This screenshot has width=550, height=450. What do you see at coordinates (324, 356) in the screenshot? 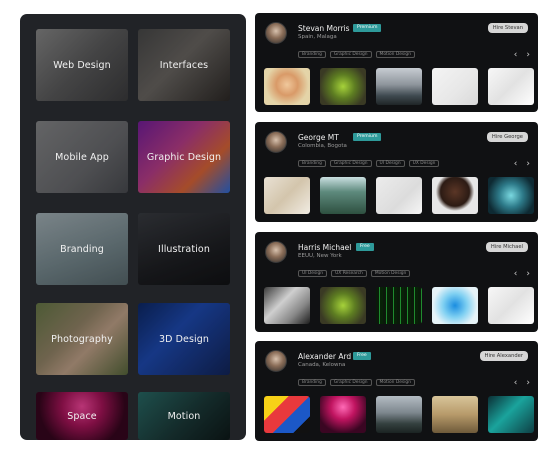
I see `designer-name: Alexander Ard` at bounding box center [324, 356].